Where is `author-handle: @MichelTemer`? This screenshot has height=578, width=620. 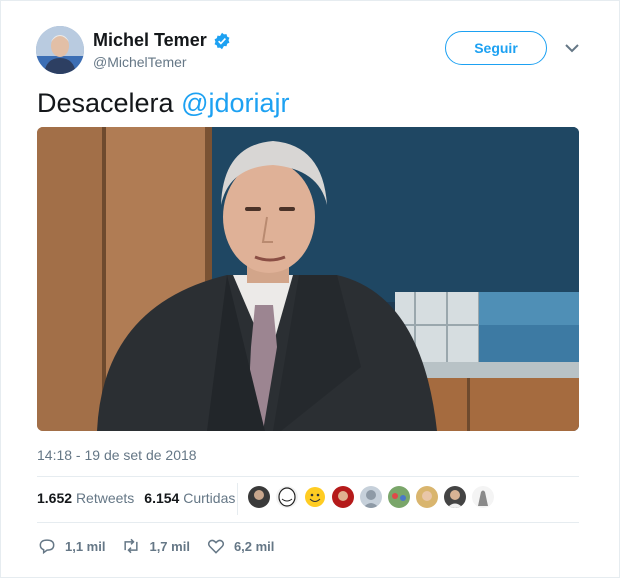
author-handle: @MichelTemer is located at coordinates (140, 62).